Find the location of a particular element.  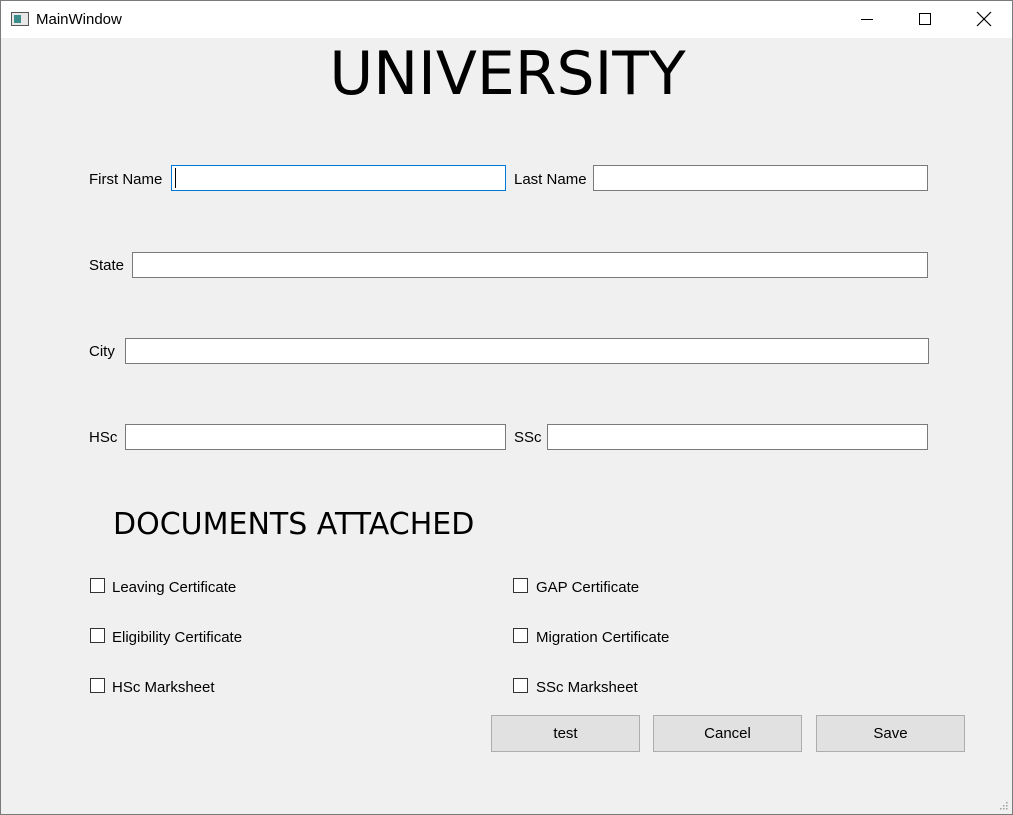

ssc-label: SSc is located at coordinates (528, 437).